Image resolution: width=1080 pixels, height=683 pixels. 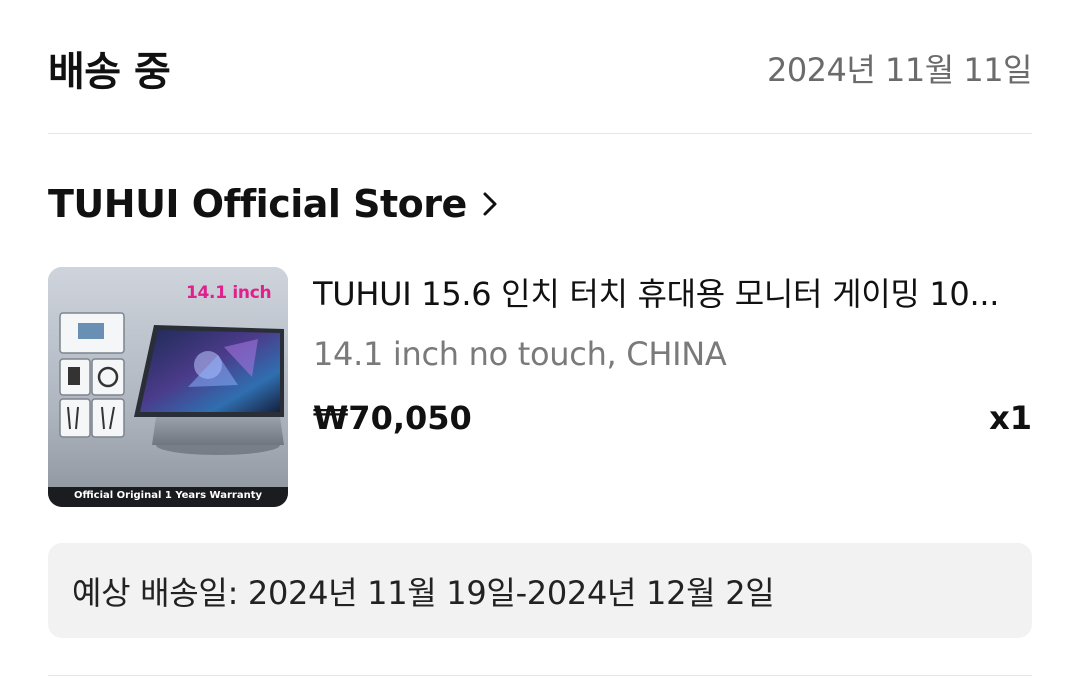 I want to click on image-badge-text: 14.1 inch, so click(x=229, y=293).